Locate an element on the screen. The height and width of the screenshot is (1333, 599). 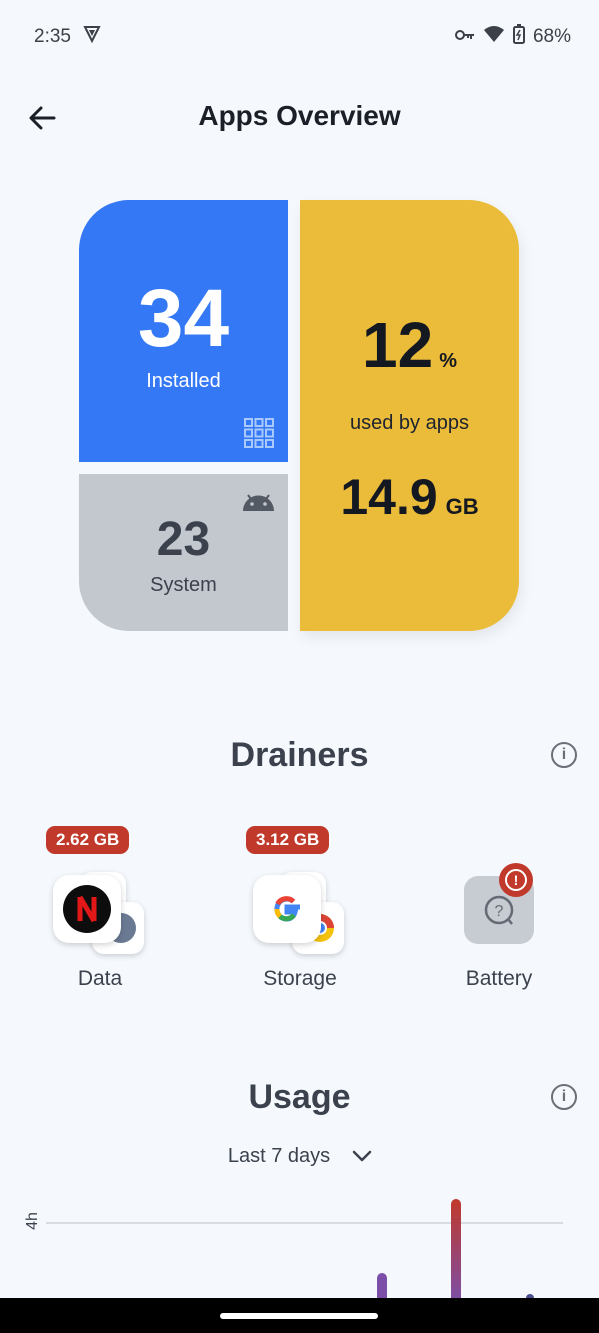
drainers-title: Drainers is located at coordinates (299, 755).